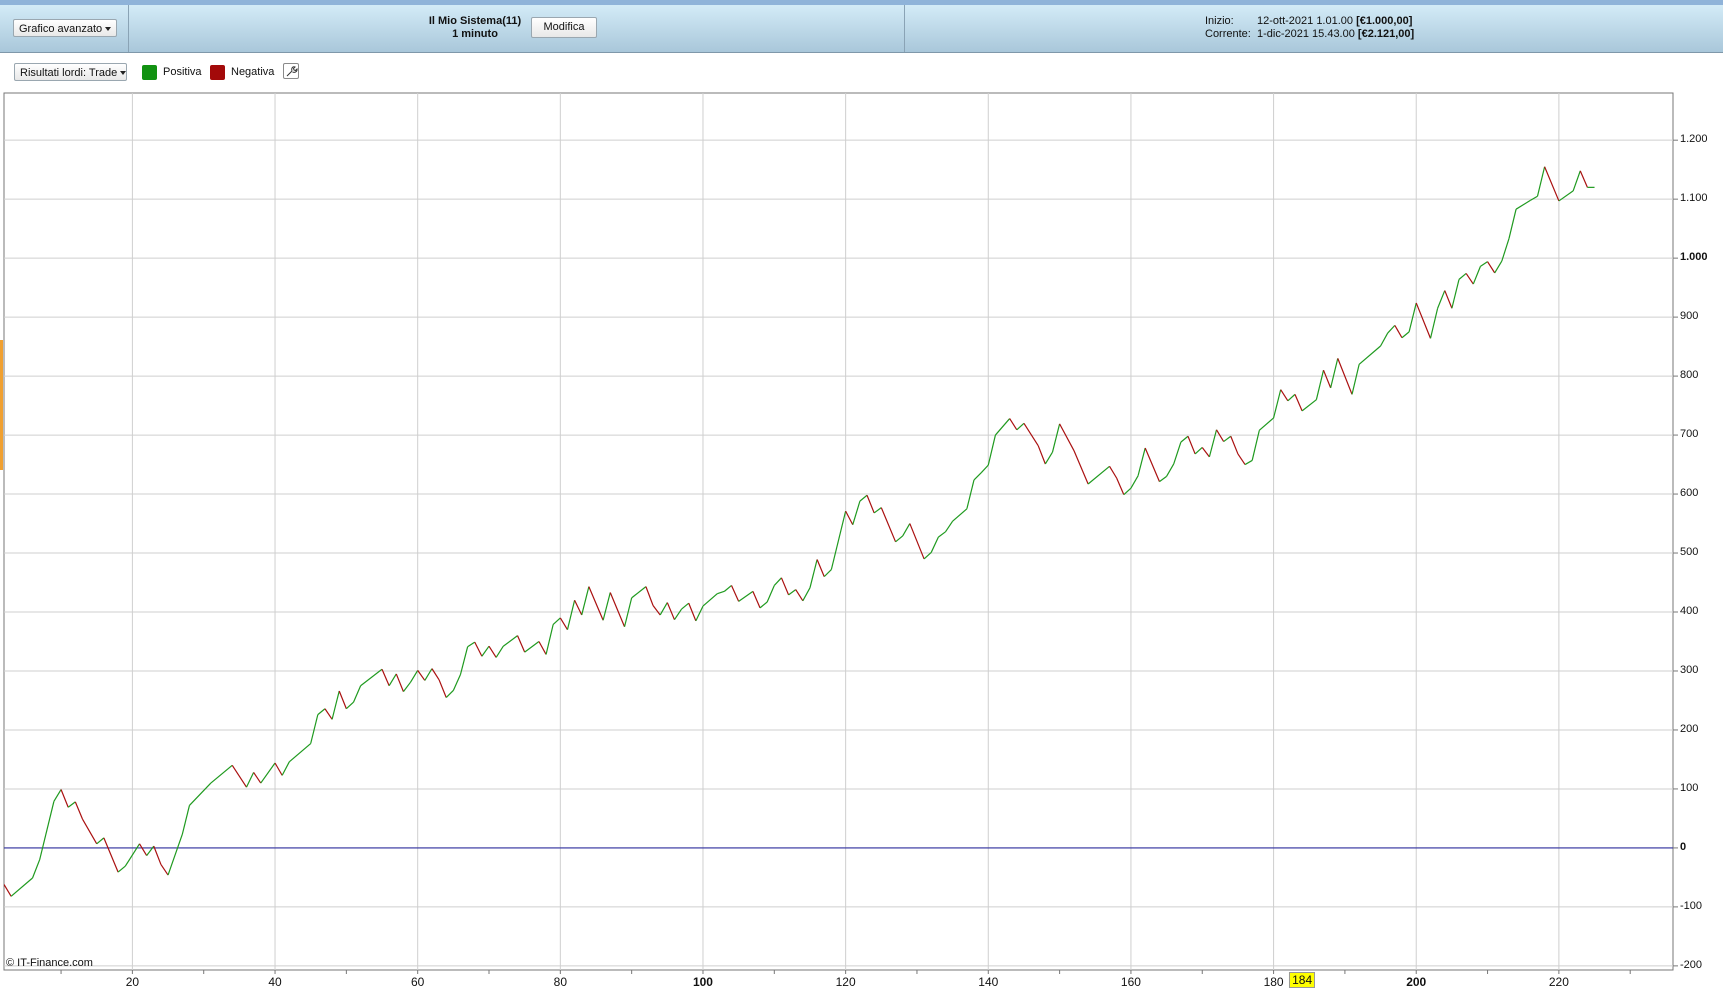  What do you see at coordinates (1558, 982) in the screenshot?
I see `x-tick-label: 220` at bounding box center [1558, 982].